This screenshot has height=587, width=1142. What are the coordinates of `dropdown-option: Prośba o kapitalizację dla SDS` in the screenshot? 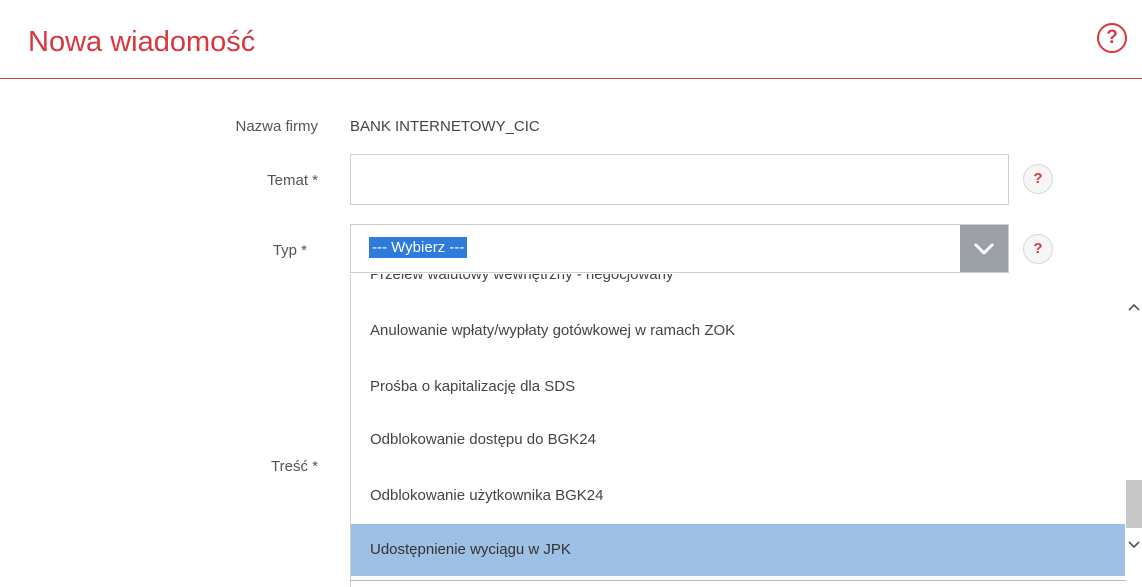 It's located at (738, 387).